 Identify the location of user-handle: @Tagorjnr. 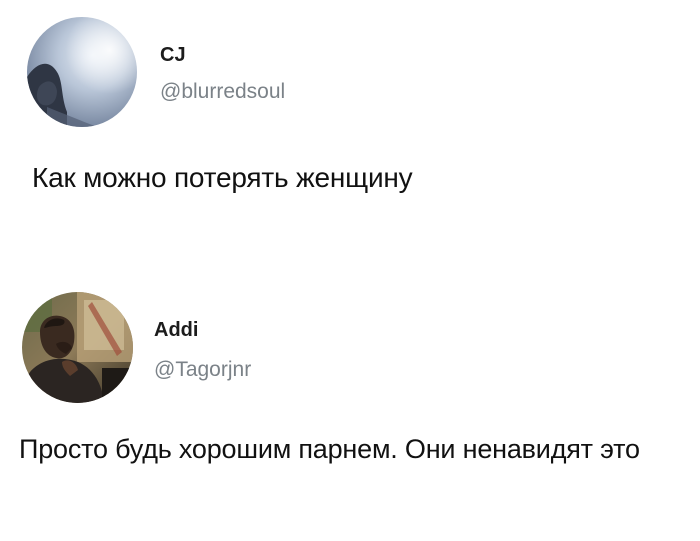
(202, 370).